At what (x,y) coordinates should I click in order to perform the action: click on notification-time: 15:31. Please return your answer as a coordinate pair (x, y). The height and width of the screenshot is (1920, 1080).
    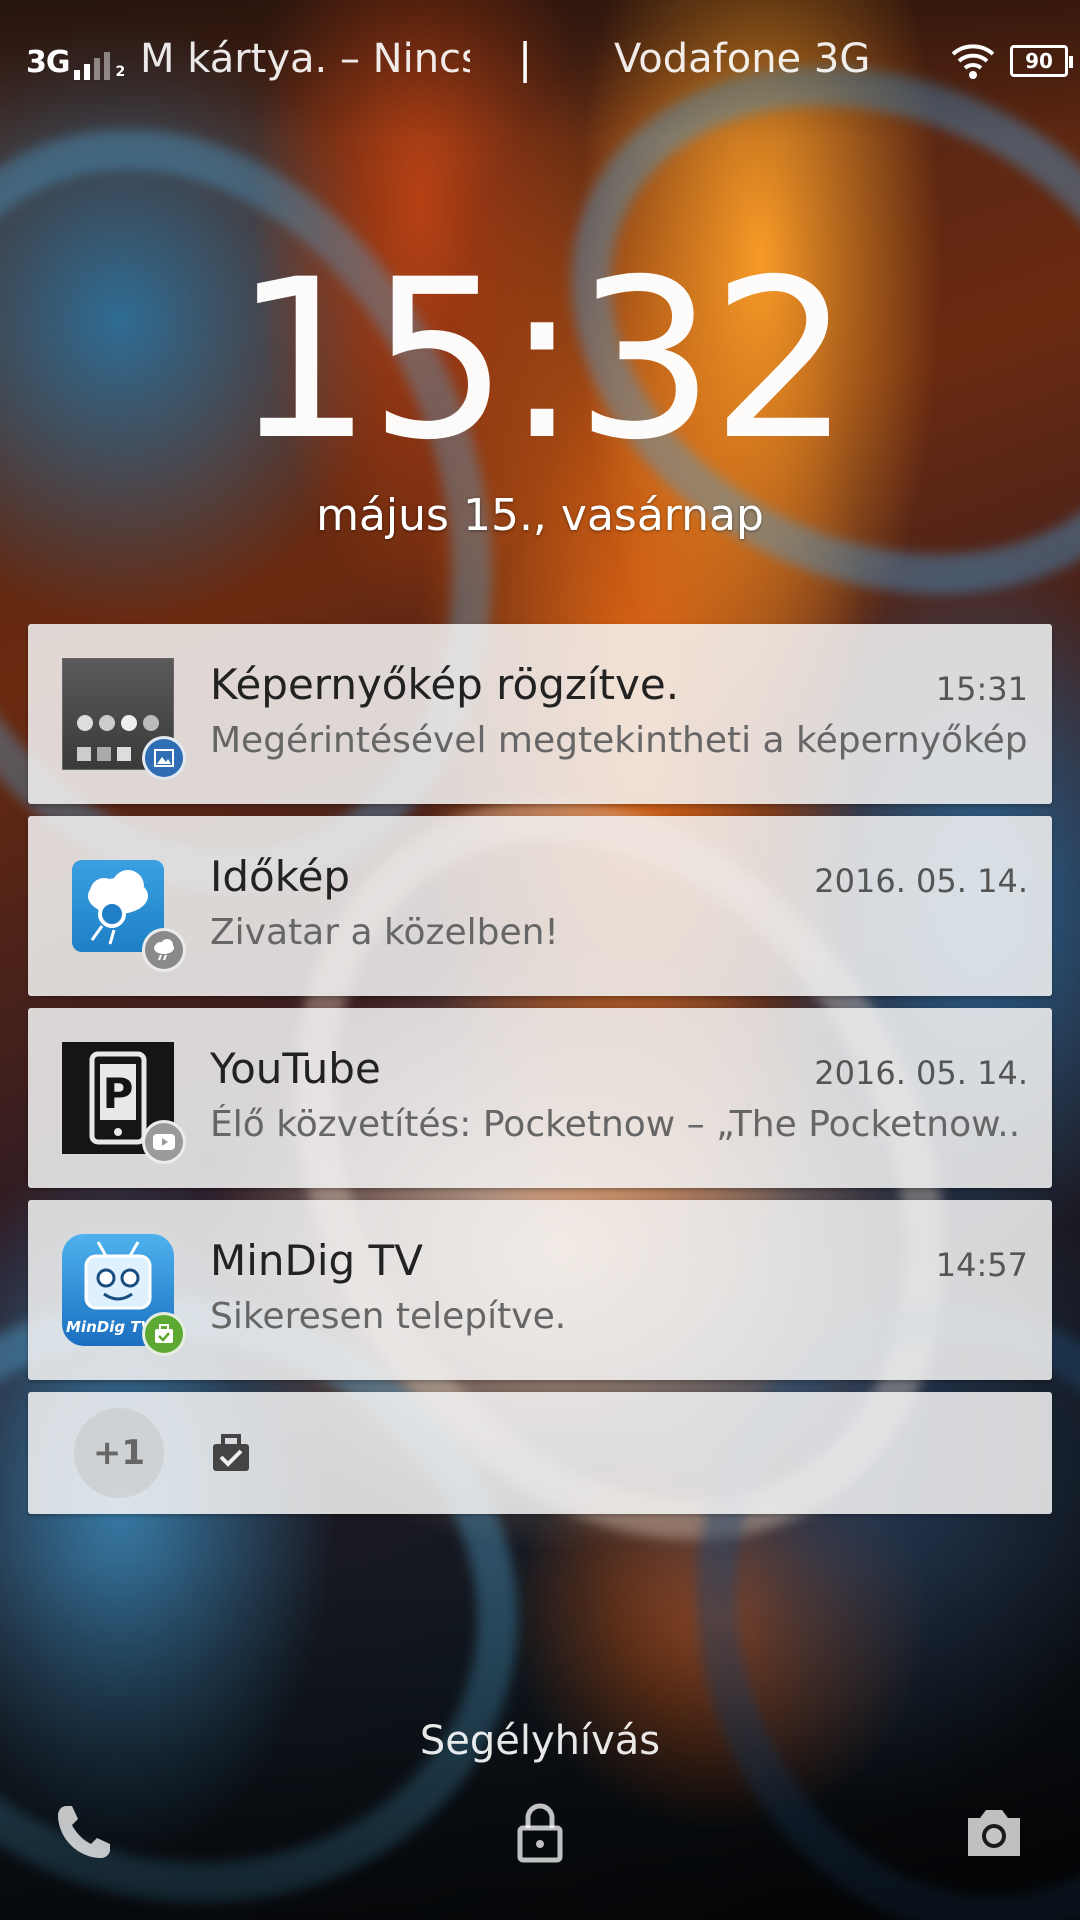
    Looking at the image, I should click on (981, 689).